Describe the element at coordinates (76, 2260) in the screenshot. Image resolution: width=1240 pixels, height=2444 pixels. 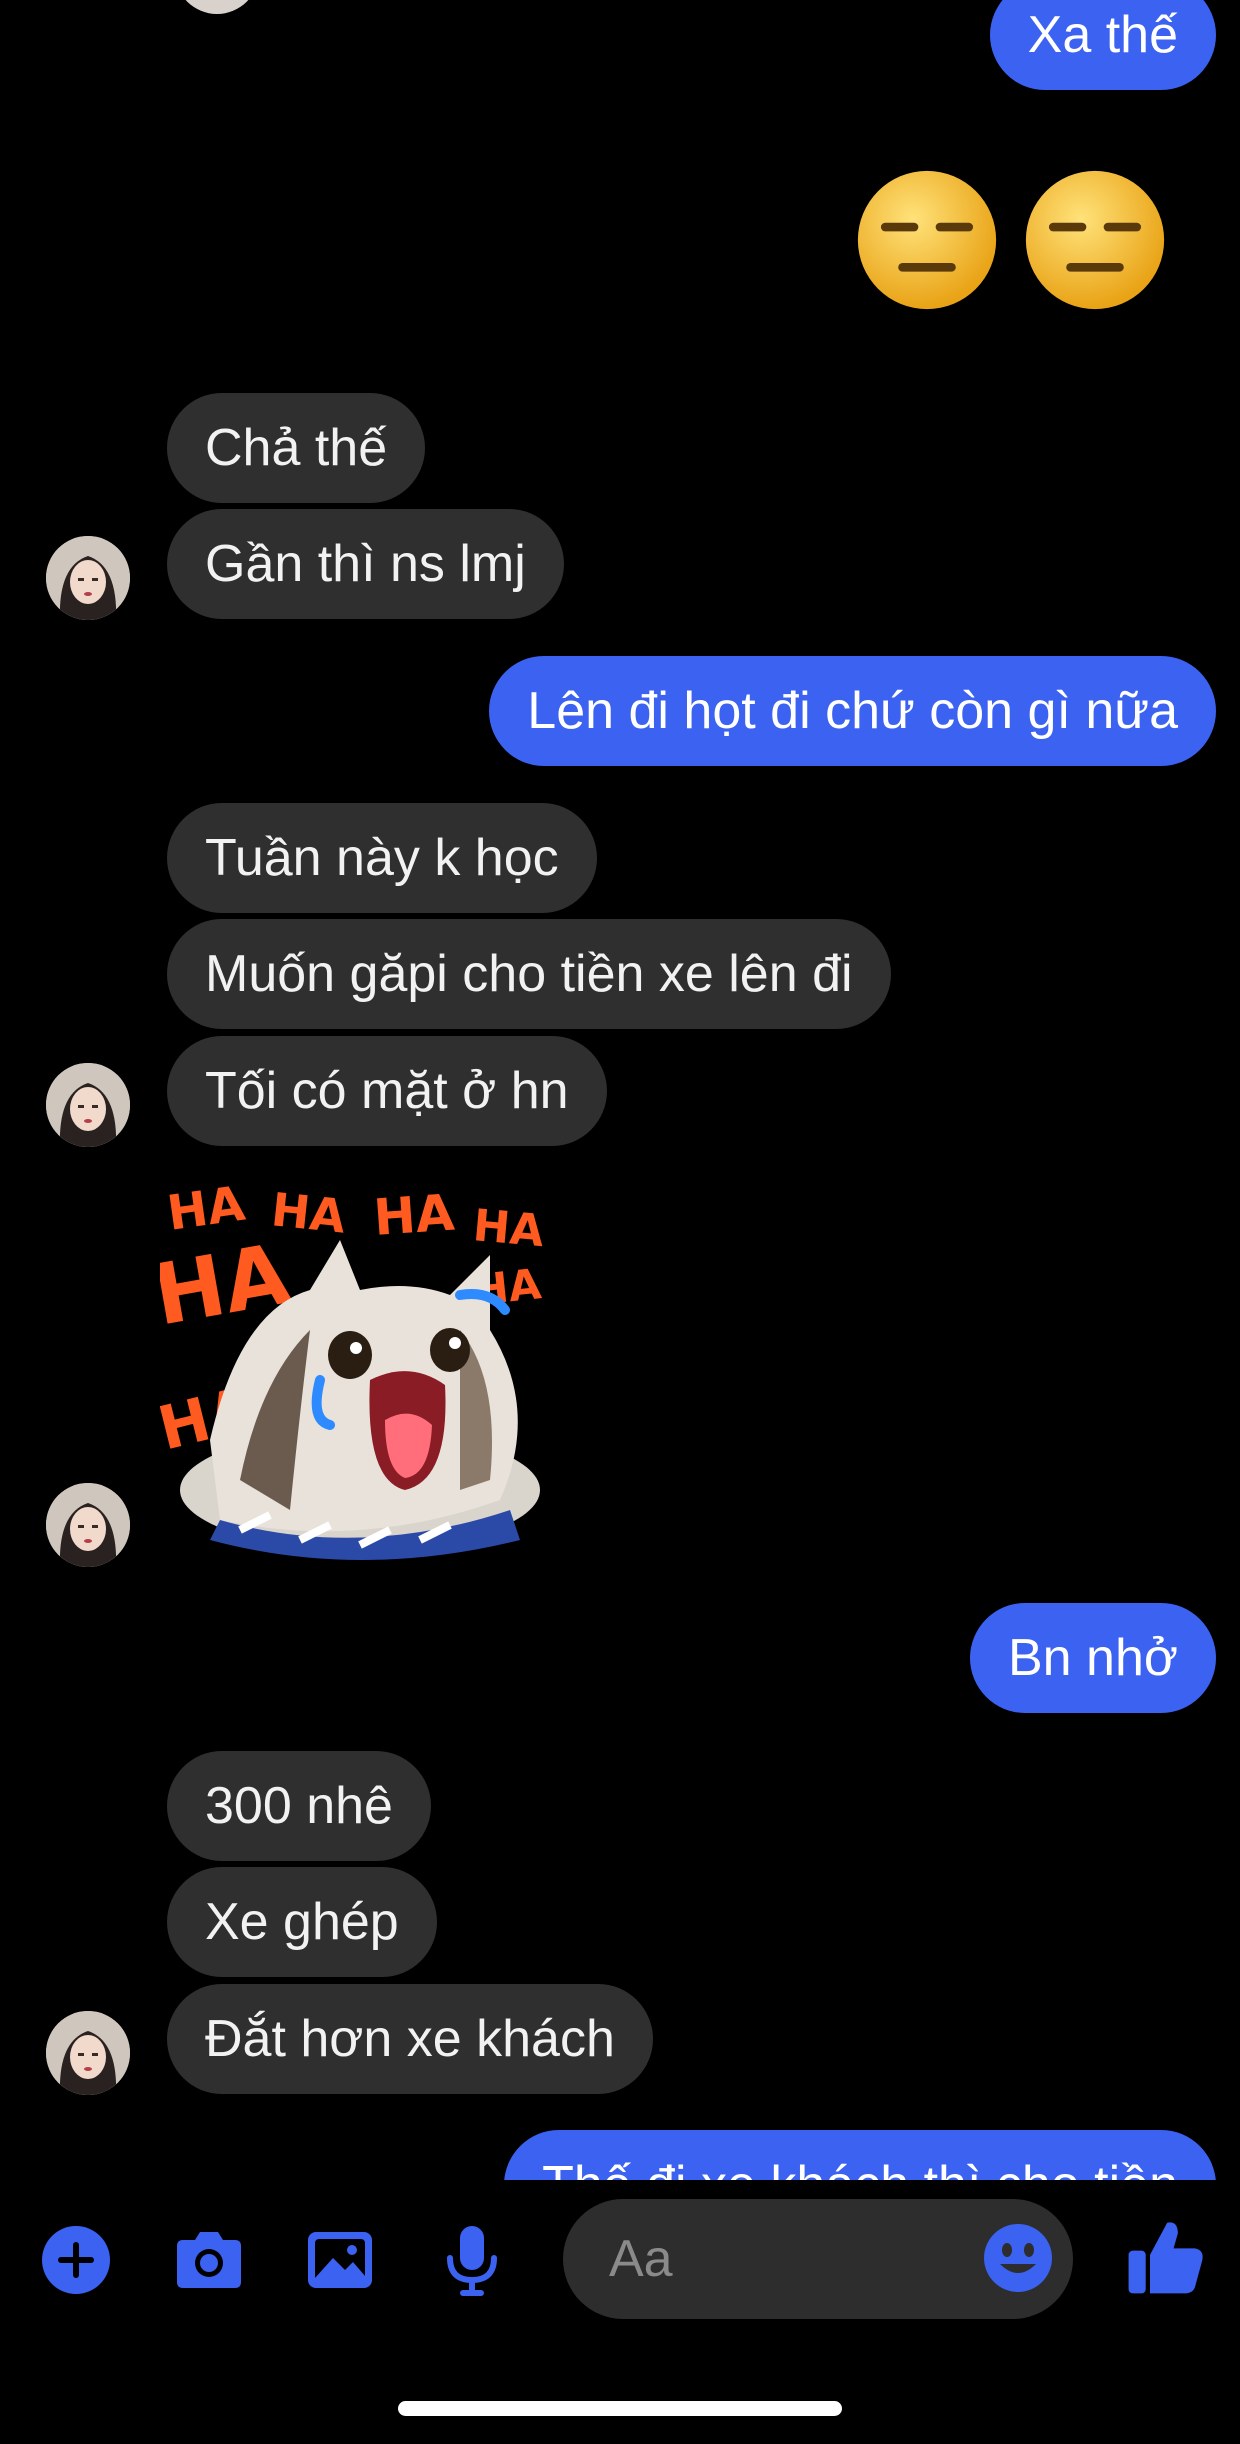
I see `plus-icon` at that location.